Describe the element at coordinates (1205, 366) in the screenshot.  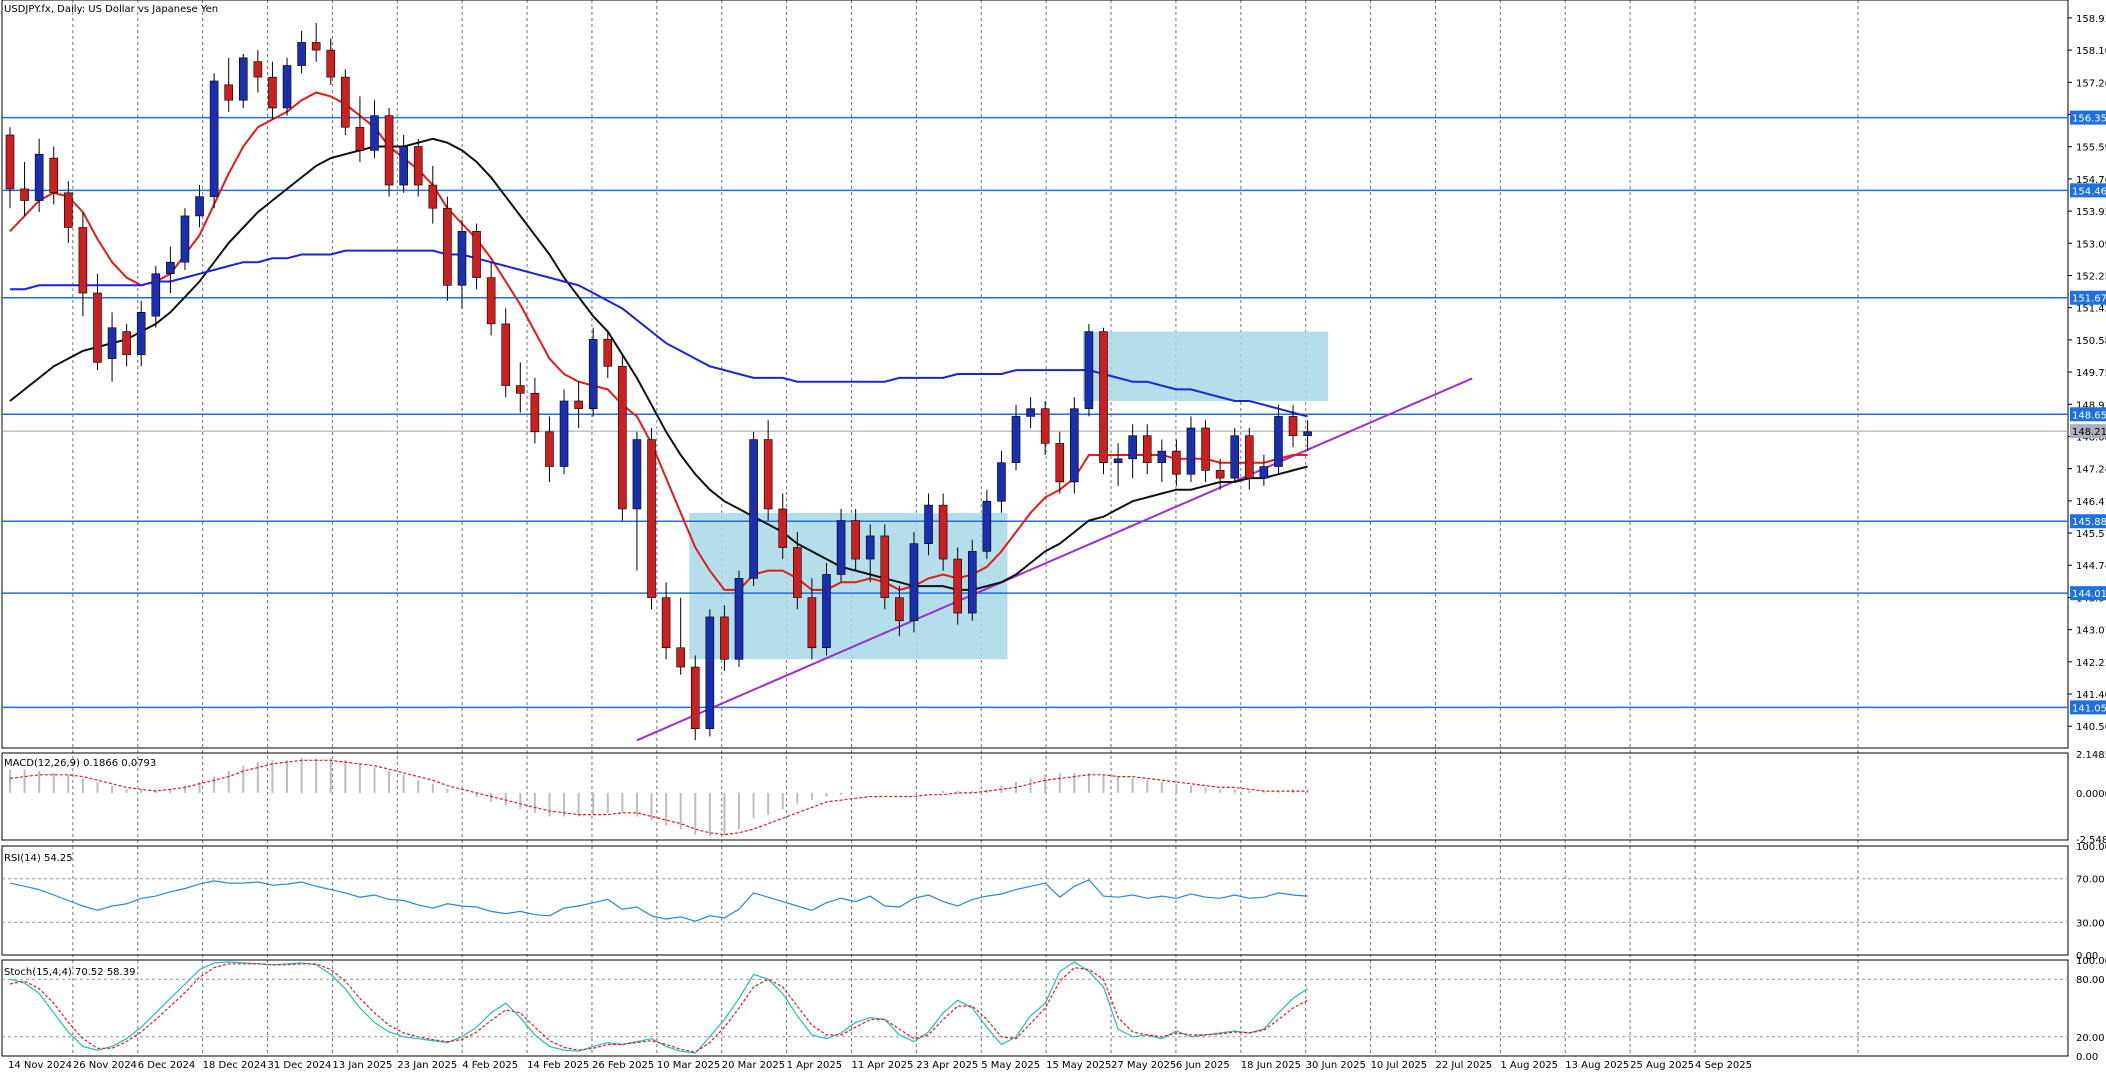
I see `rectangle-zone` at that location.